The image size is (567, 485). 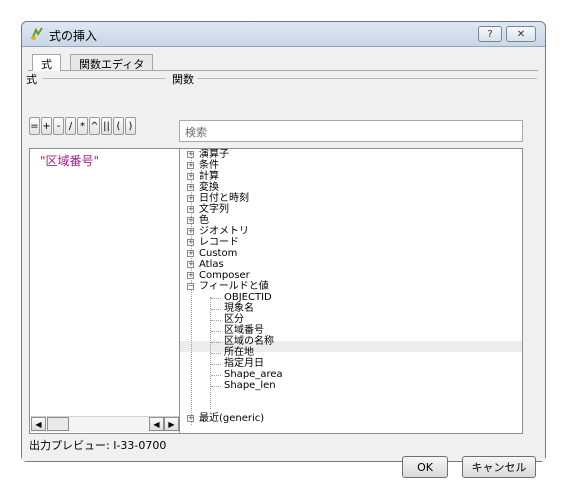 What do you see at coordinates (253, 374) in the screenshot?
I see `tree-child-item: Shape_area` at bounding box center [253, 374].